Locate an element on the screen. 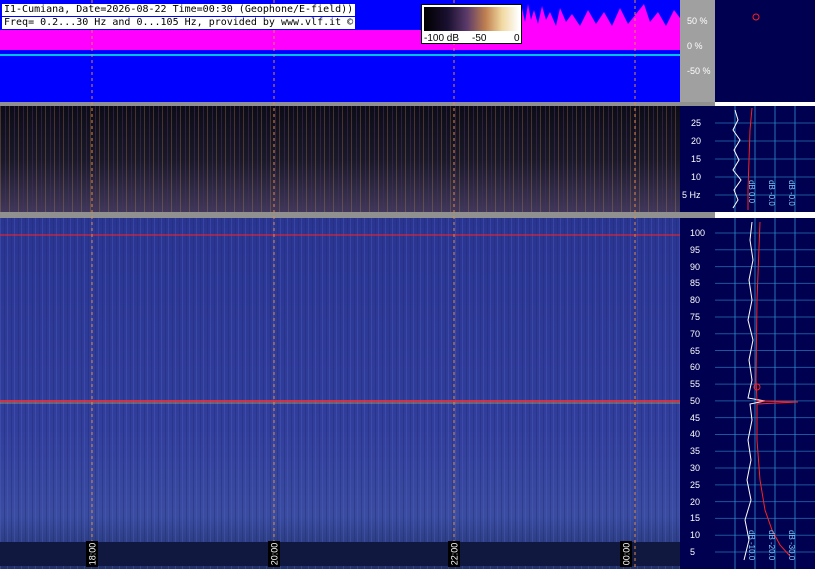 This screenshot has height=569, width=815. high-freq-tick-label: 90 is located at coordinates (695, 266).